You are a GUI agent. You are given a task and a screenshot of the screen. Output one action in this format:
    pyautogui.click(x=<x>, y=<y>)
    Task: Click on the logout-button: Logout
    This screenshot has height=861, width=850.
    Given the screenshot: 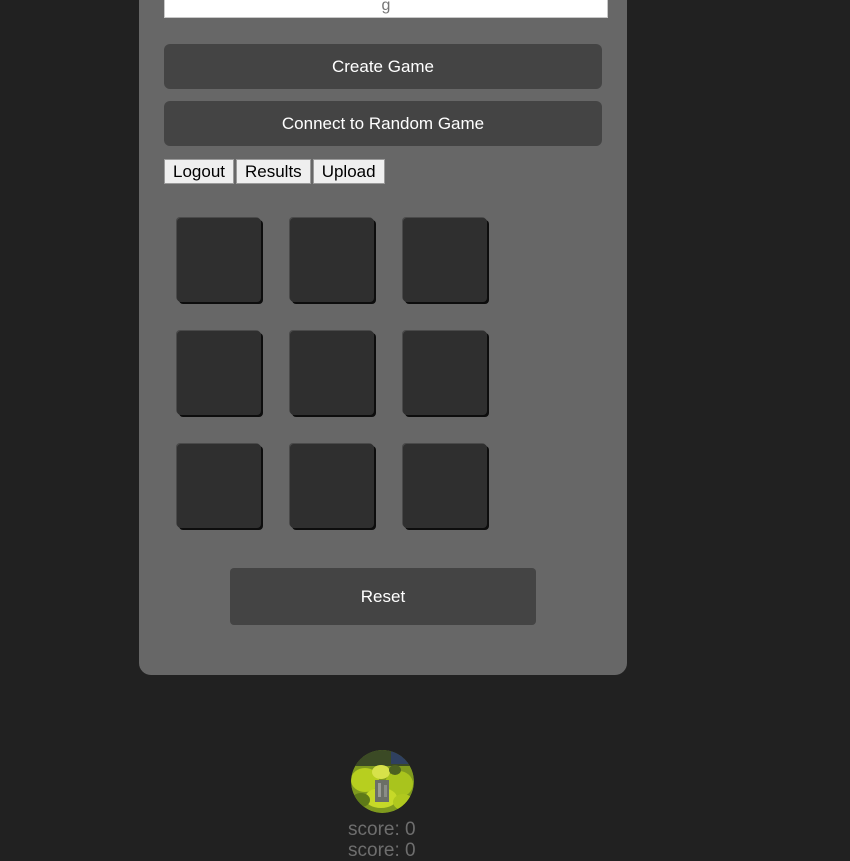 What is the action you would take?
    pyautogui.click(x=199, y=171)
    